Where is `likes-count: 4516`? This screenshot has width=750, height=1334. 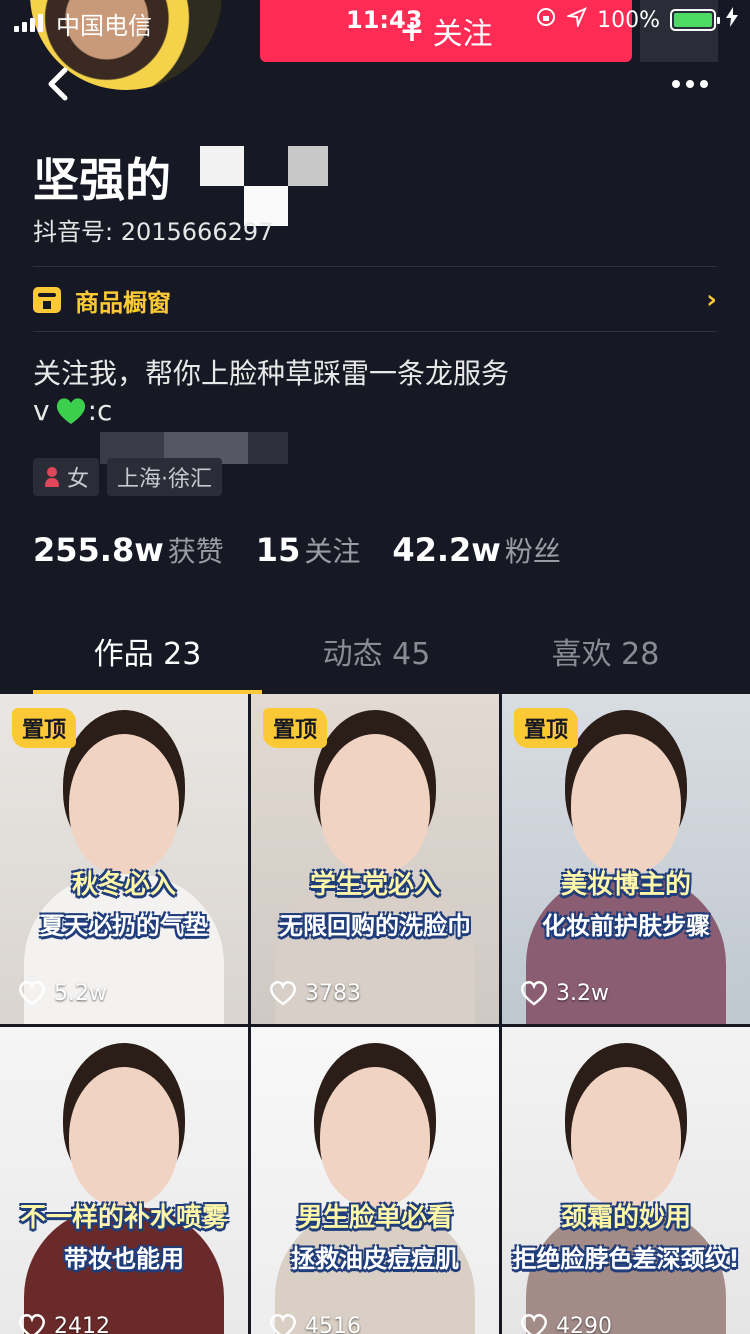 likes-count: 4516 is located at coordinates (333, 1323).